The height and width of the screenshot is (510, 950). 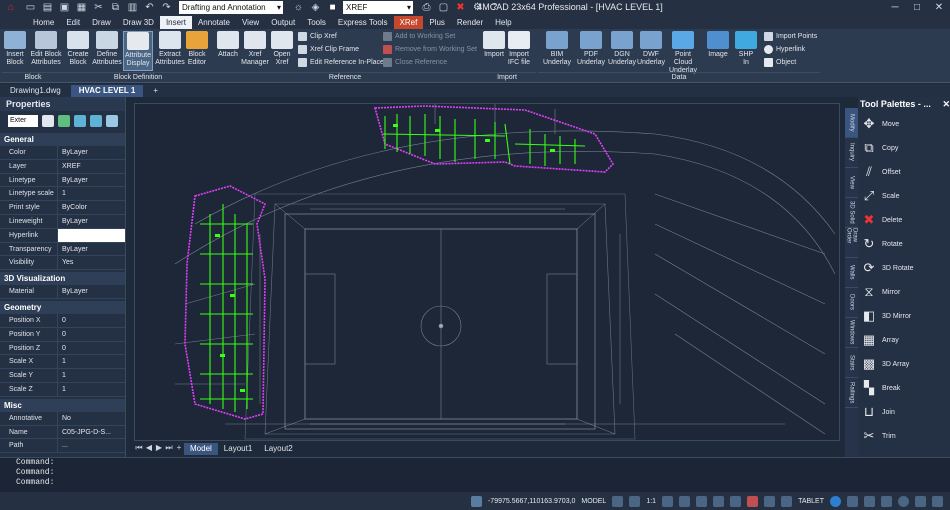 I want to click on close-icon: ✕, so click(x=939, y=7).